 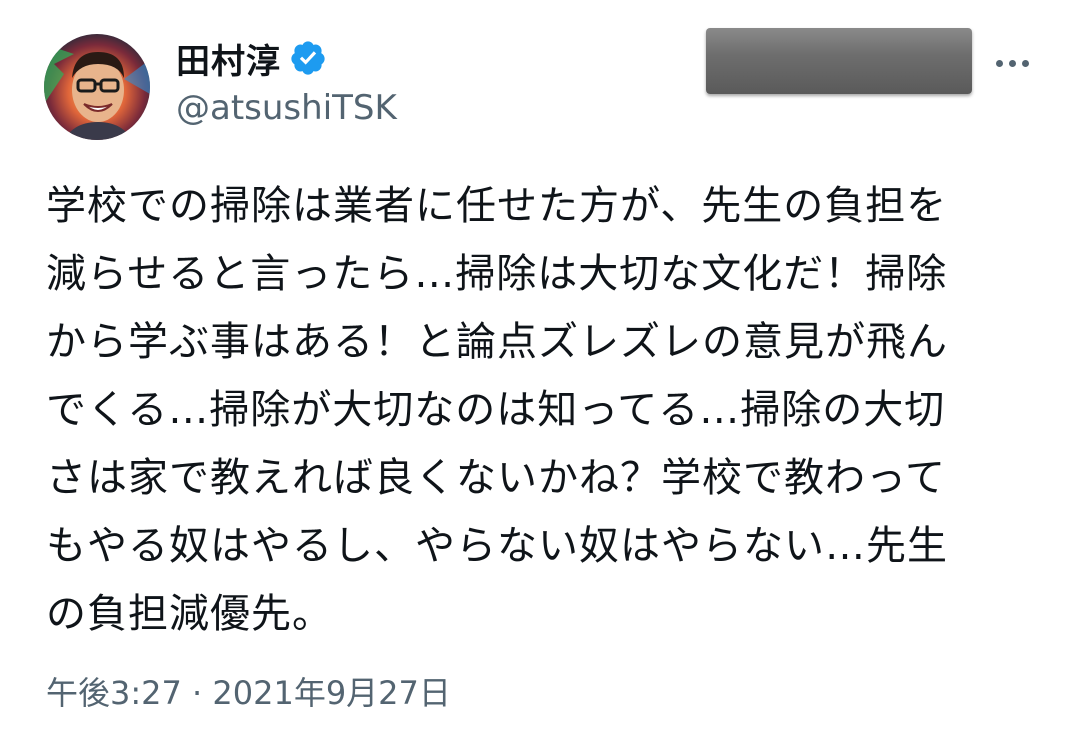 I want to click on tweet-text-line: 減らせると言ったら…掃除は大切な文化だ！掃除, so click(x=497, y=274).